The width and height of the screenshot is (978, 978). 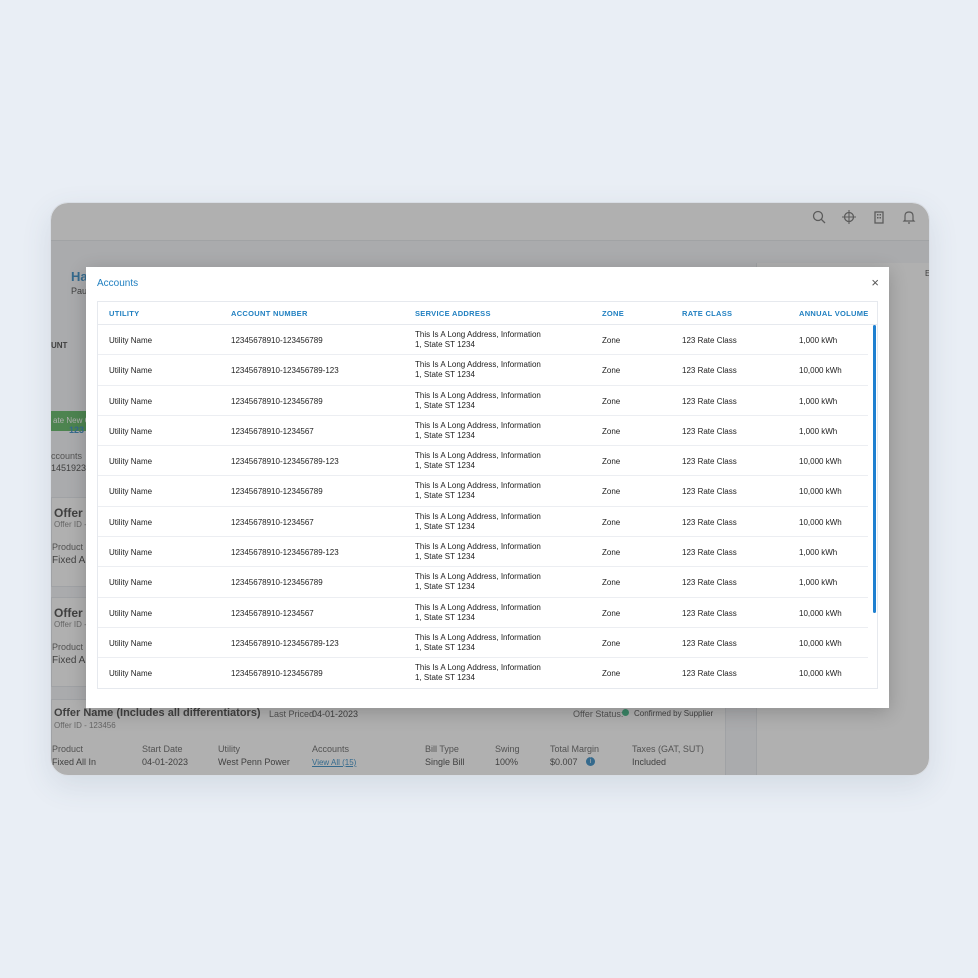 I want to click on column-header-account-number: ACCOUNT NUMBER, so click(x=269, y=313).